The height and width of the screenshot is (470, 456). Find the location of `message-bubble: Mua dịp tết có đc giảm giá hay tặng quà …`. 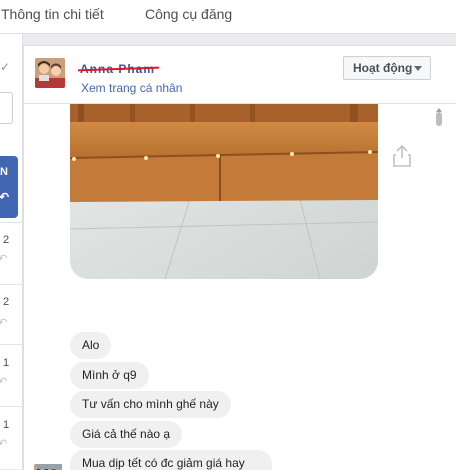

message-bubble: Mua dịp tết có đc giảm giá hay tặng quà … is located at coordinates (171, 460).